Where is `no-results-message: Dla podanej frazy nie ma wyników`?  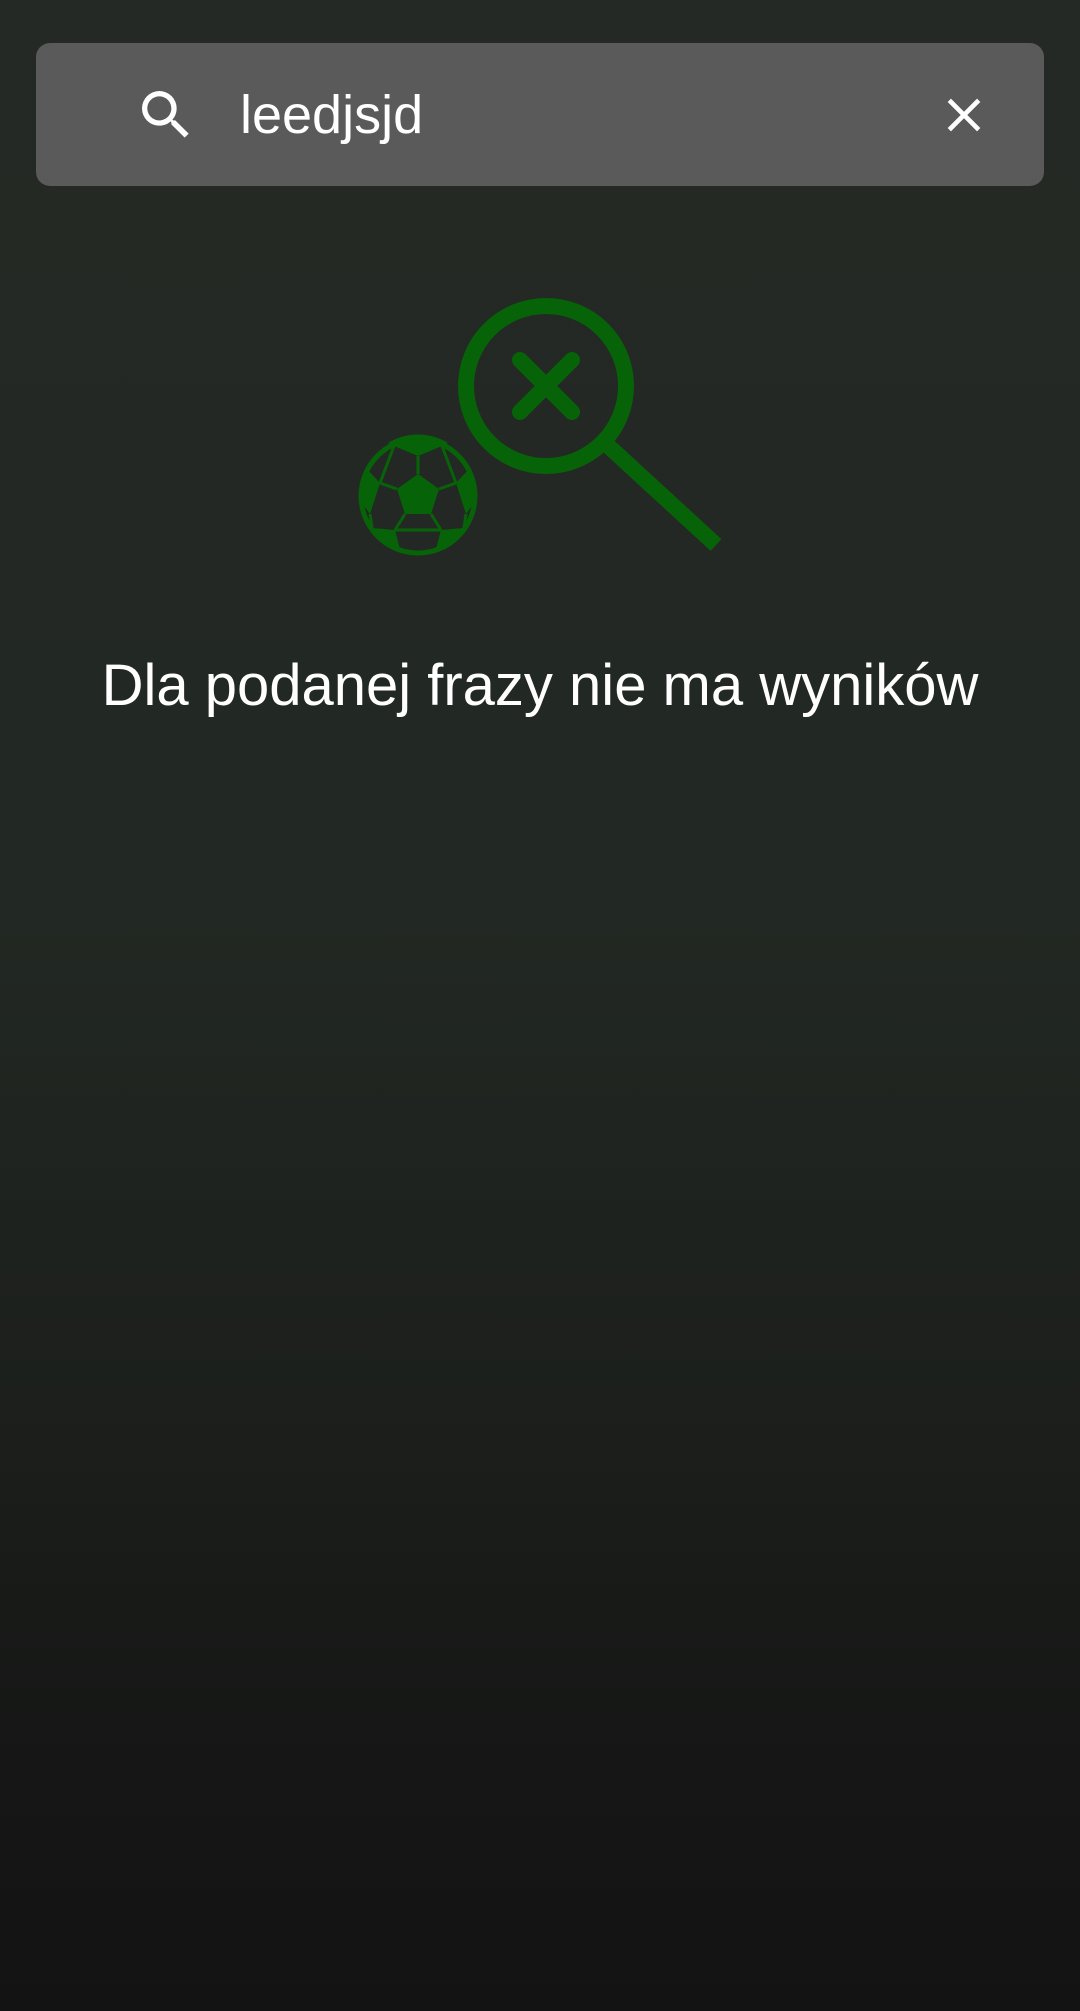
no-results-message: Dla podanej frazy nie ma wyników is located at coordinates (540, 685).